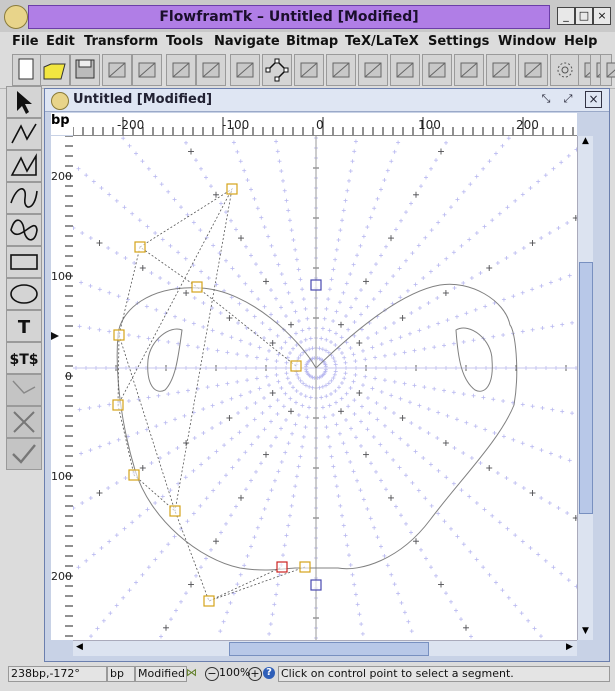 The image size is (615, 691). What do you see at coordinates (247, 41) in the screenshot?
I see `menu-navigate: Navigate` at bounding box center [247, 41].